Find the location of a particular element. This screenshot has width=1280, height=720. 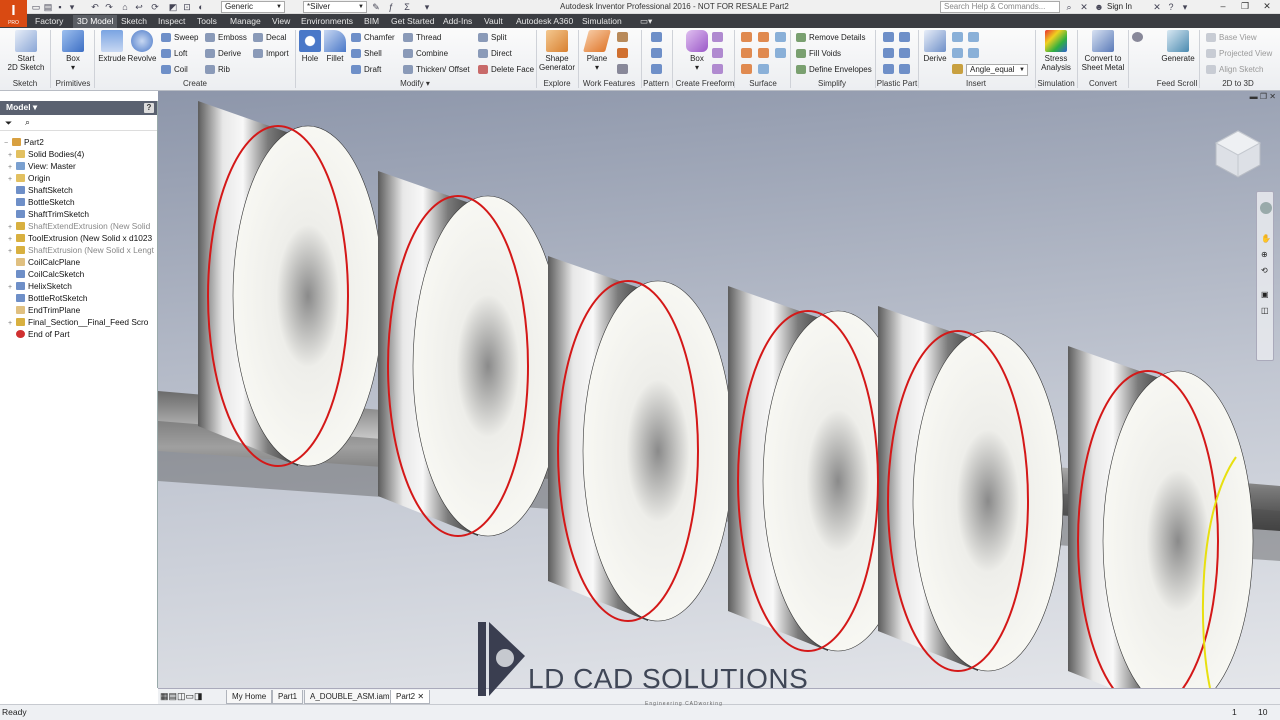

sign-in-link: Sign In is located at coordinates (1119, 6).